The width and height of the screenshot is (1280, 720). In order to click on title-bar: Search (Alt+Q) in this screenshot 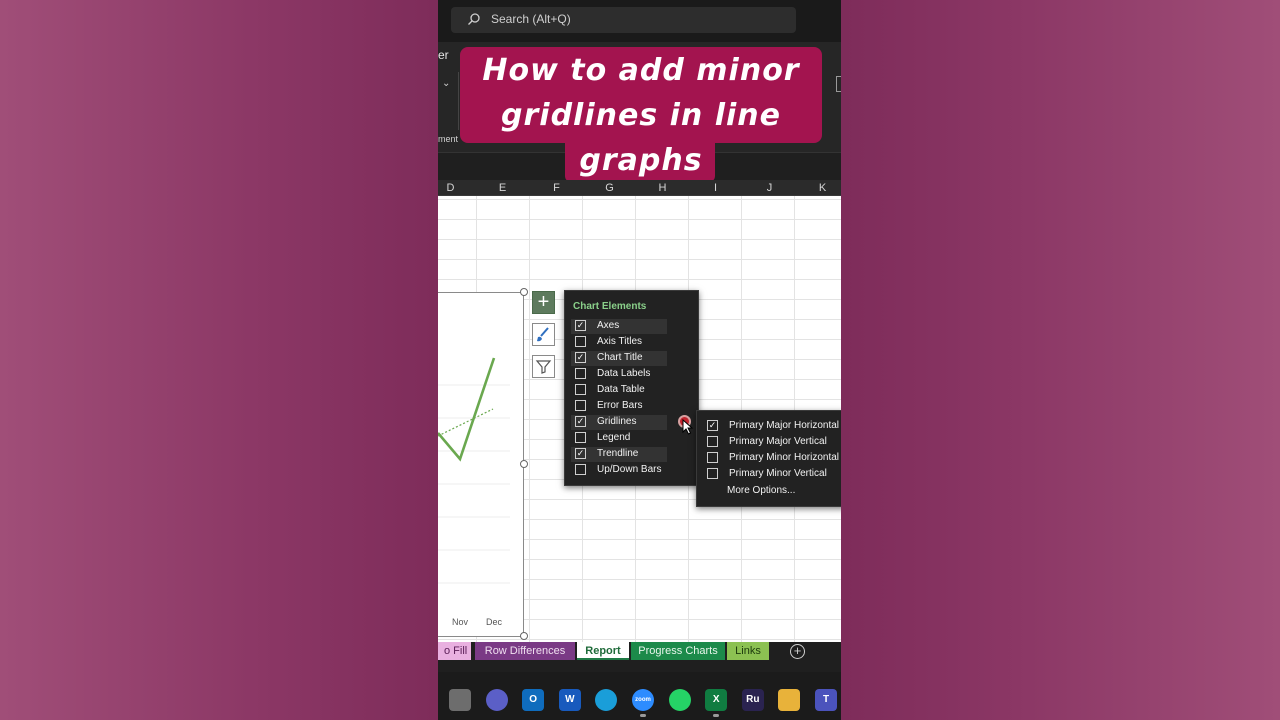, I will do `click(639, 21)`.